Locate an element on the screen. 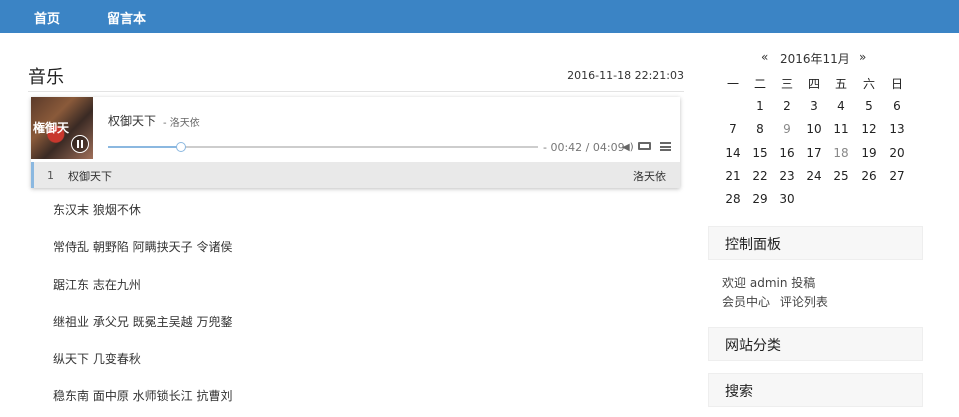 This screenshot has height=417, width=959. calendar-weekday: 二 is located at coordinates (759, 84).